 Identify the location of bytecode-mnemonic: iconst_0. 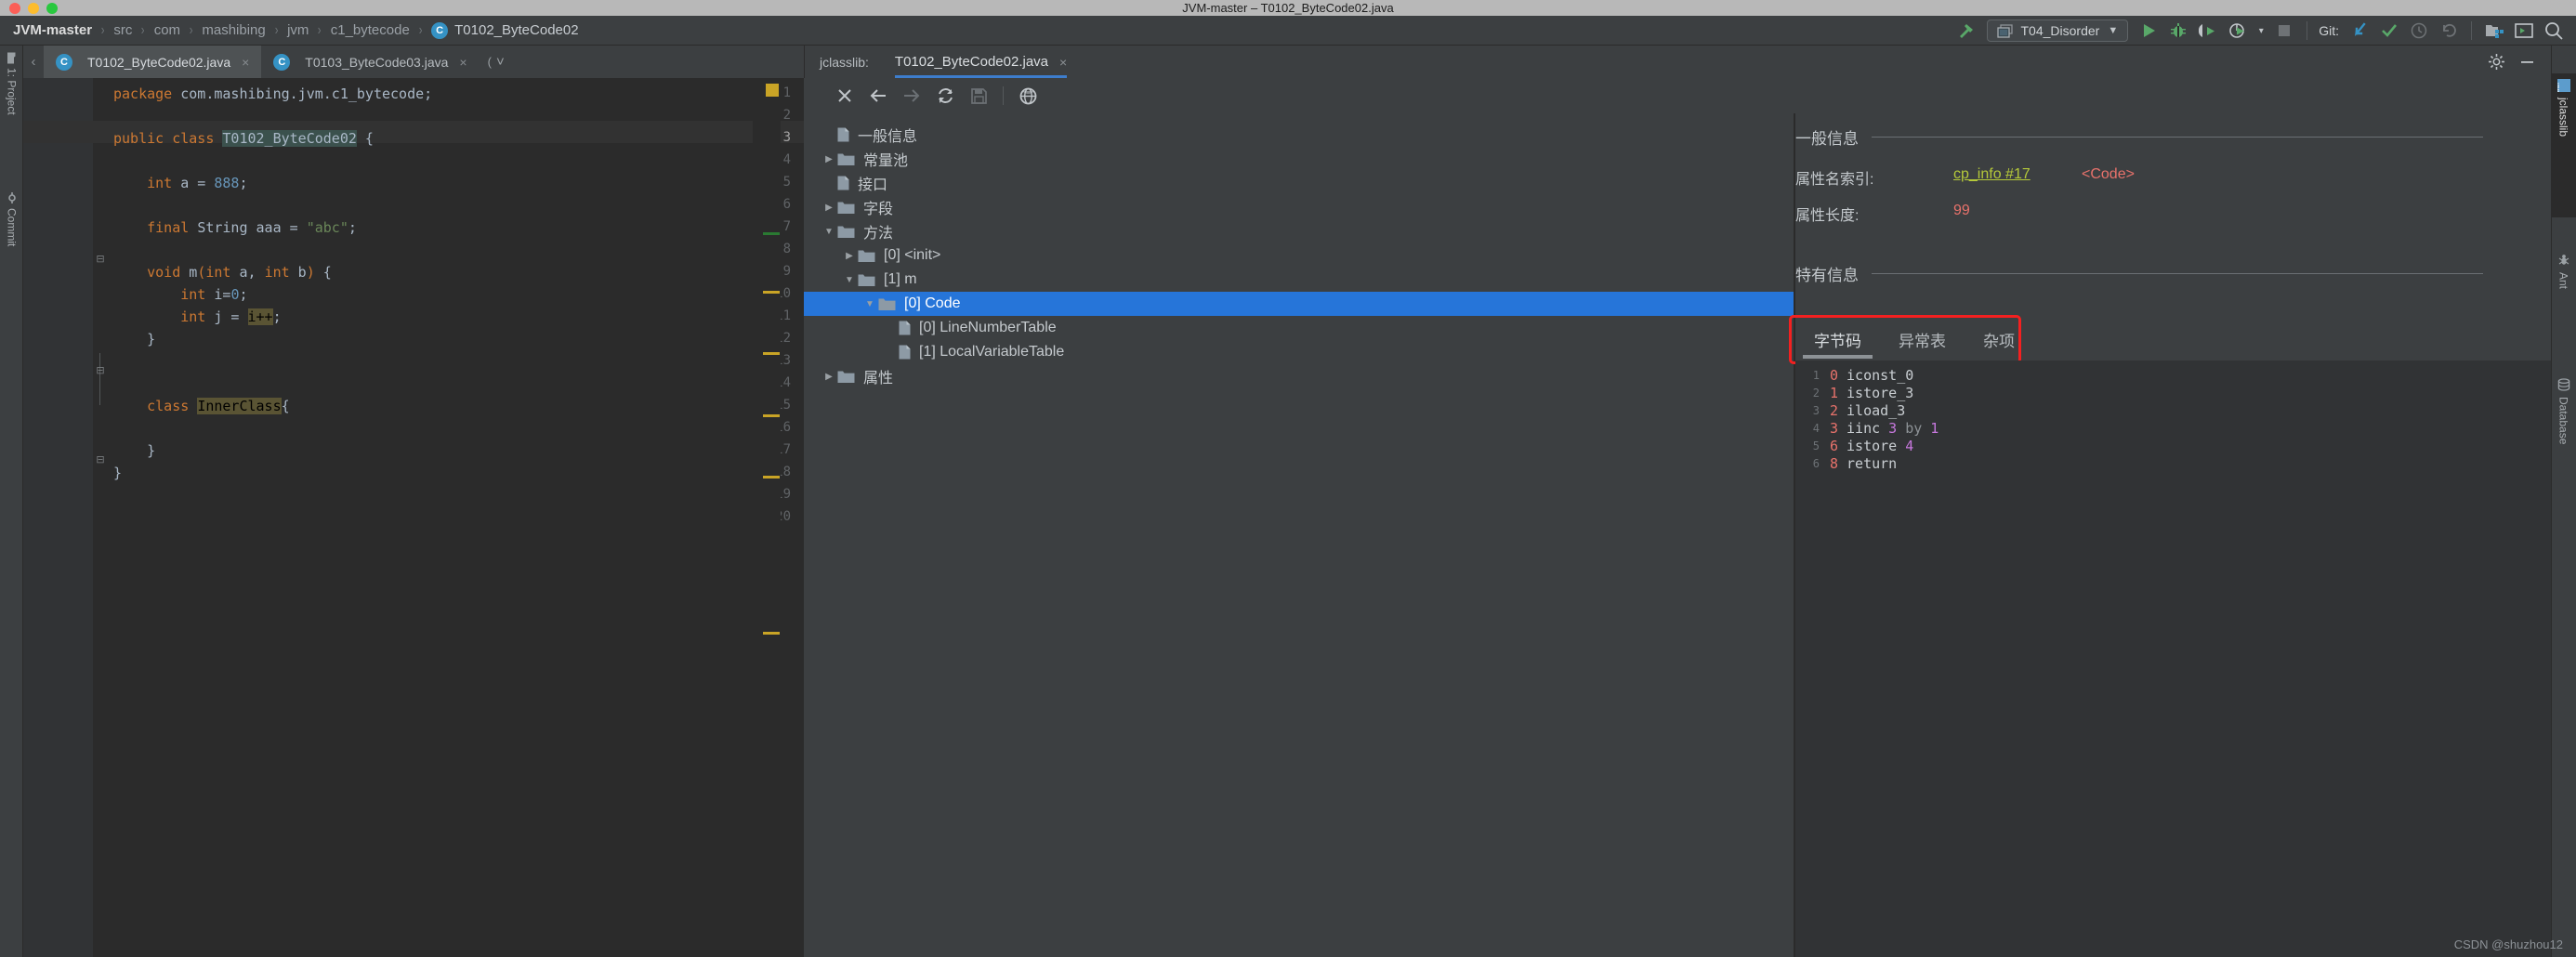
(1880, 375).